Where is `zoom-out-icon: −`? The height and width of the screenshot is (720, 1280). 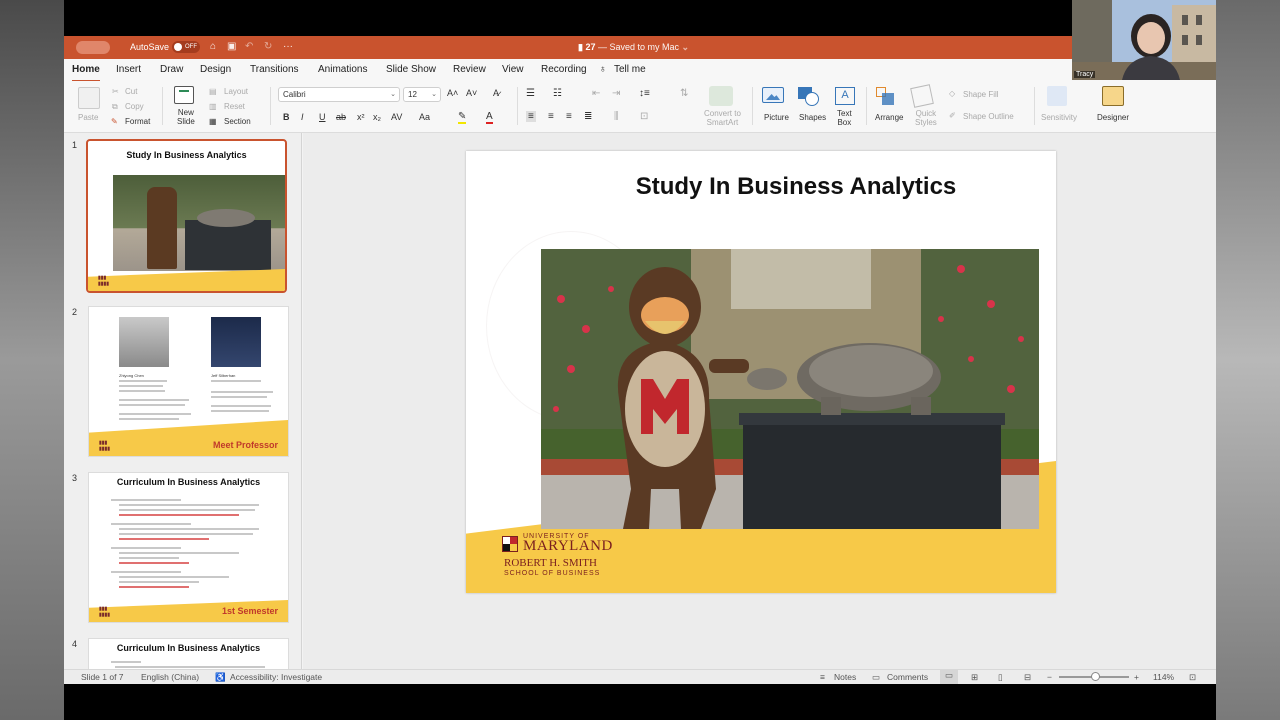
zoom-out-icon: − is located at coordinates (1049, 677).